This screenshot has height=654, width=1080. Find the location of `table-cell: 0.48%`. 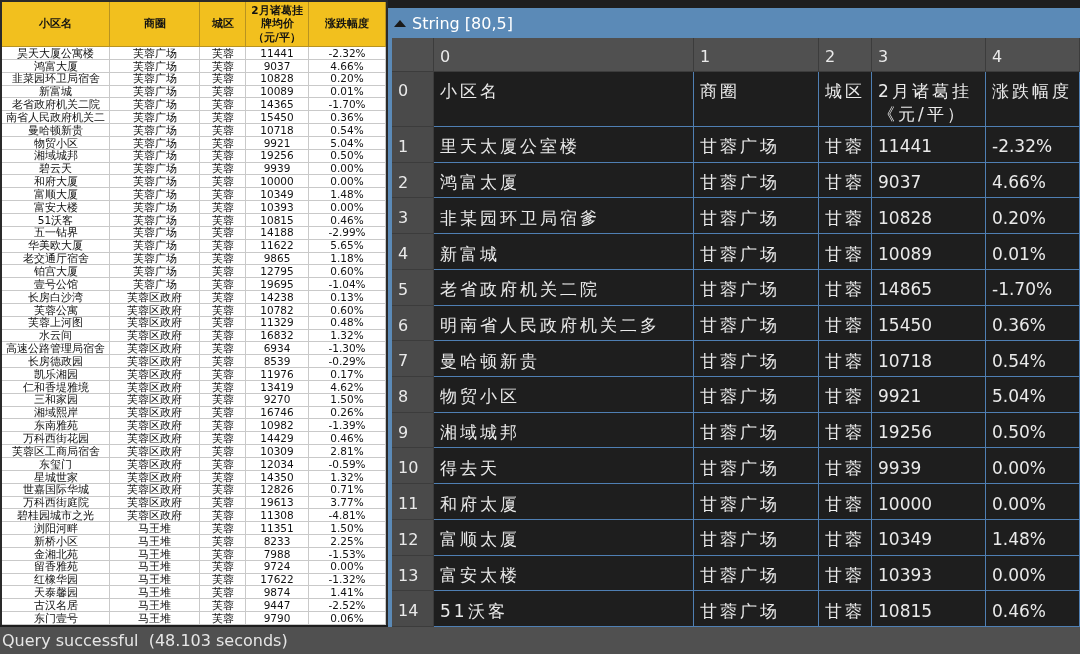

table-cell: 0.48% is located at coordinates (347, 323).